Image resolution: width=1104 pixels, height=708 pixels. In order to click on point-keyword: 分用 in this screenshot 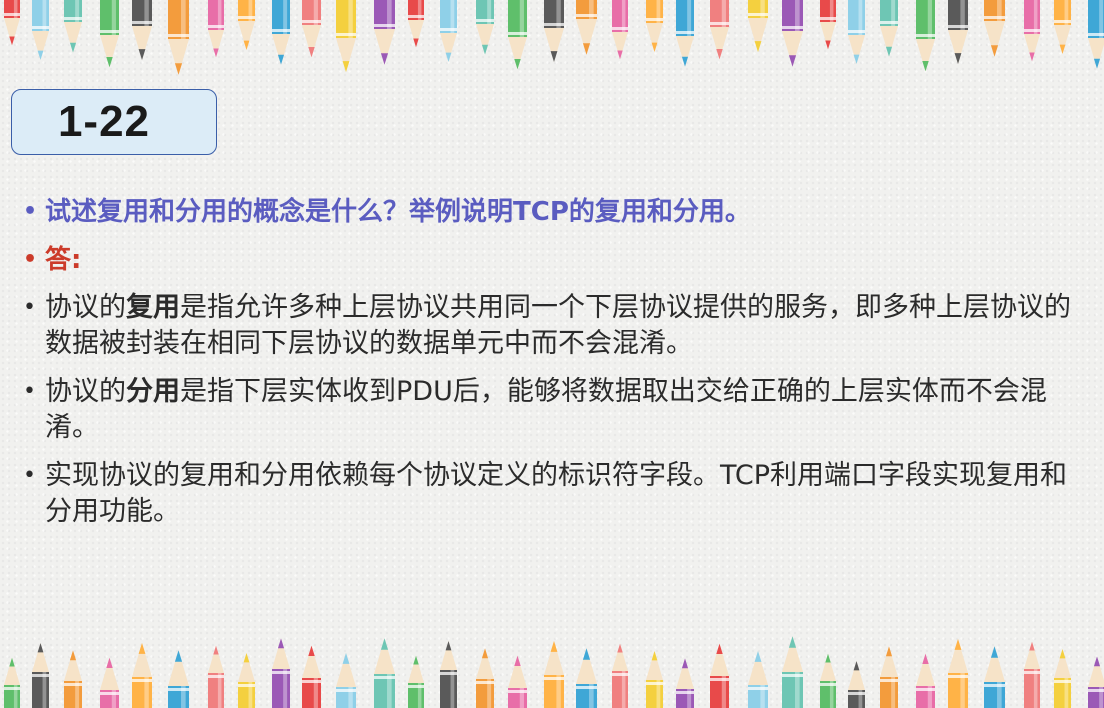, I will do `click(153, 391)`.